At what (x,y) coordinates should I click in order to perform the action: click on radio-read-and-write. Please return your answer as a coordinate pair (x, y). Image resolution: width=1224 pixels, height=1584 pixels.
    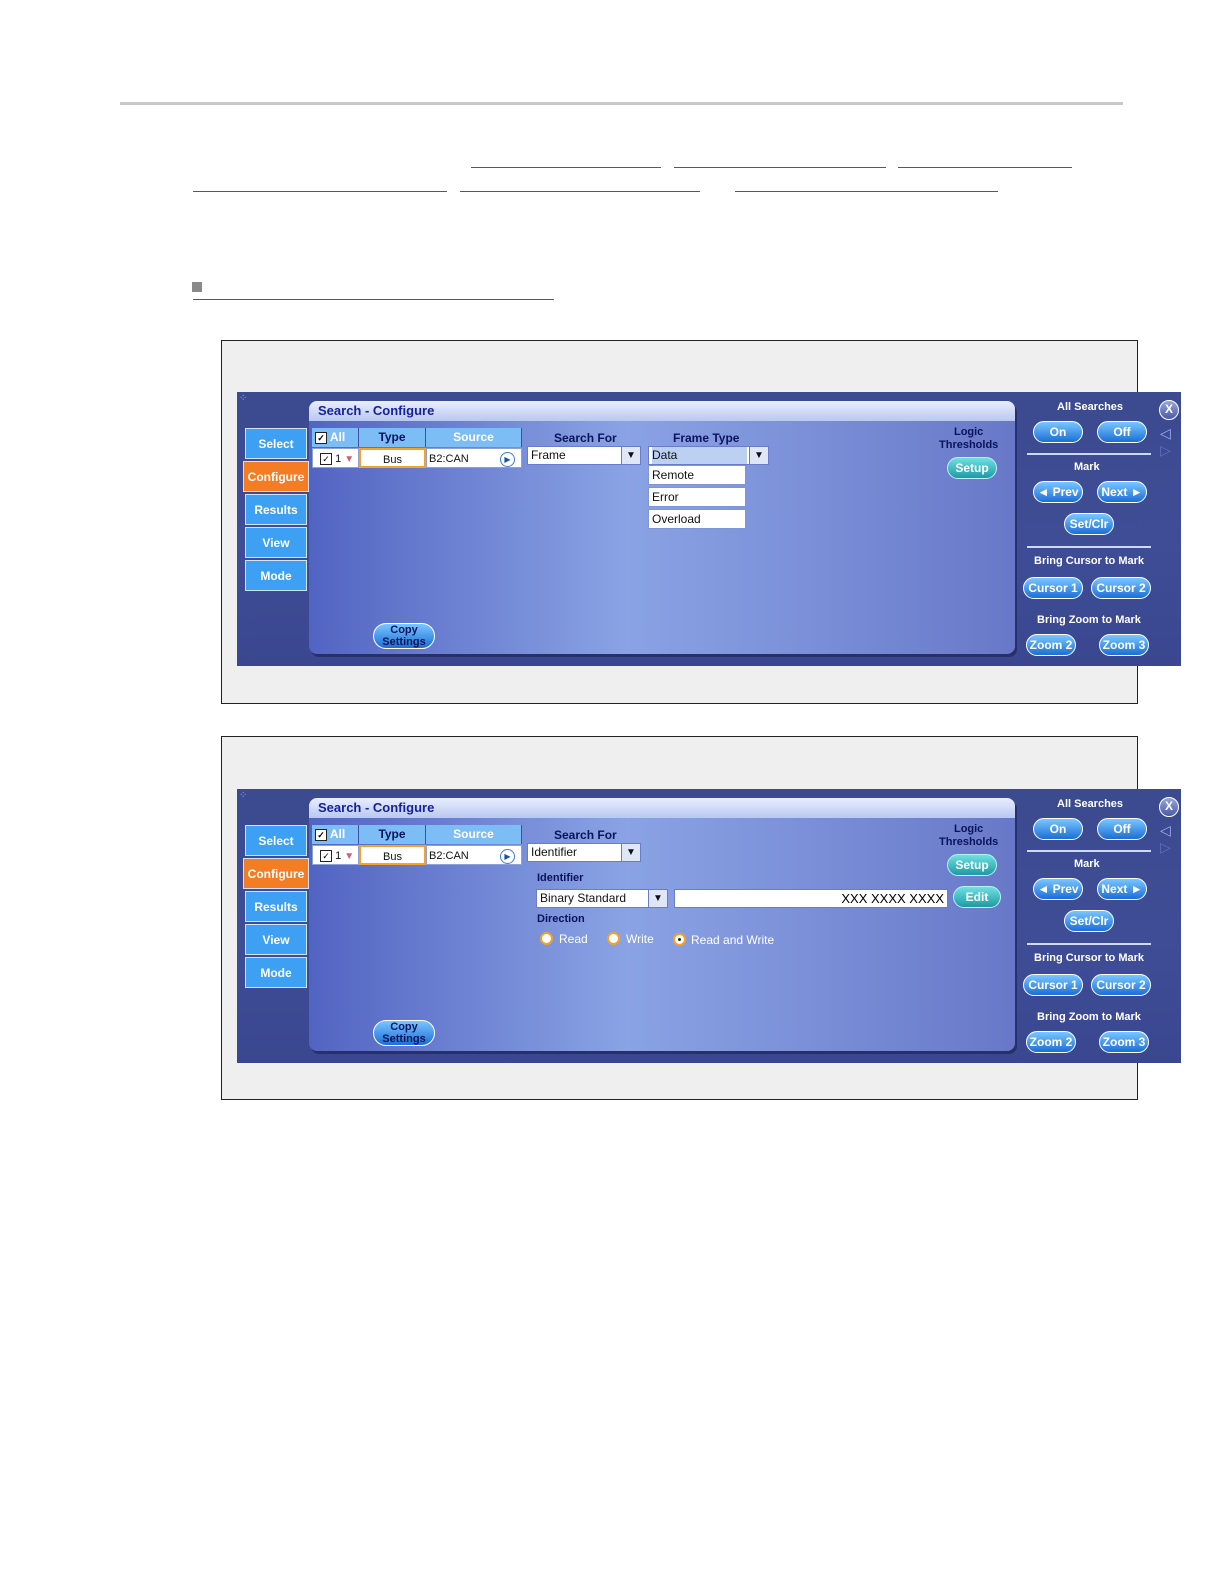
    Looking at the image, I should click on (679, 939).